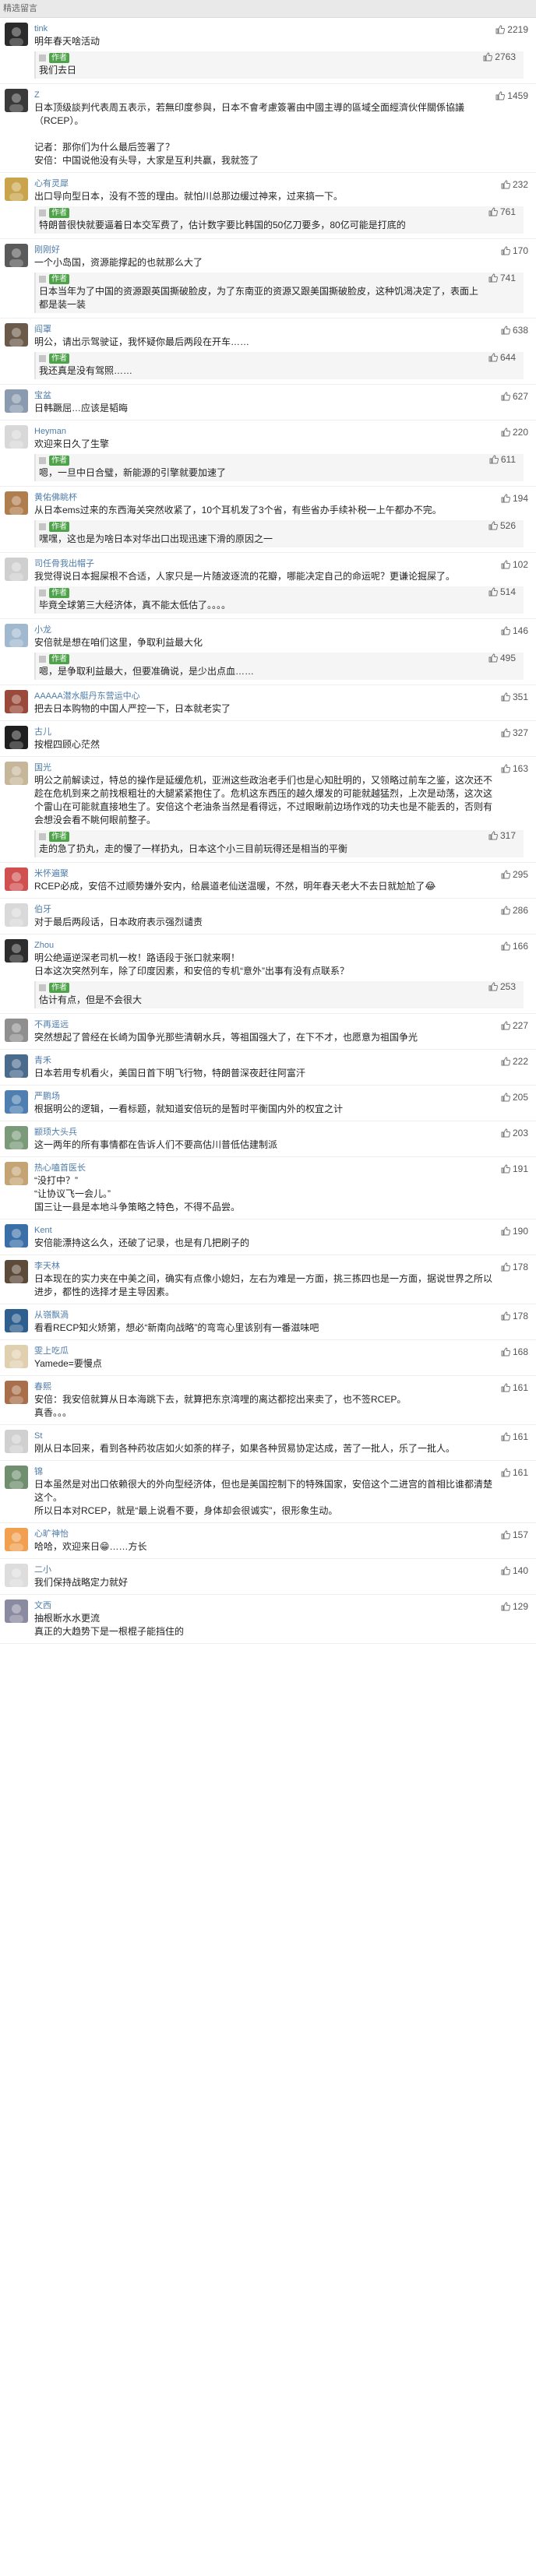 This screenshot has width=536, height=2576. I want to click on reply-like-button: 495, so click(502, 658).